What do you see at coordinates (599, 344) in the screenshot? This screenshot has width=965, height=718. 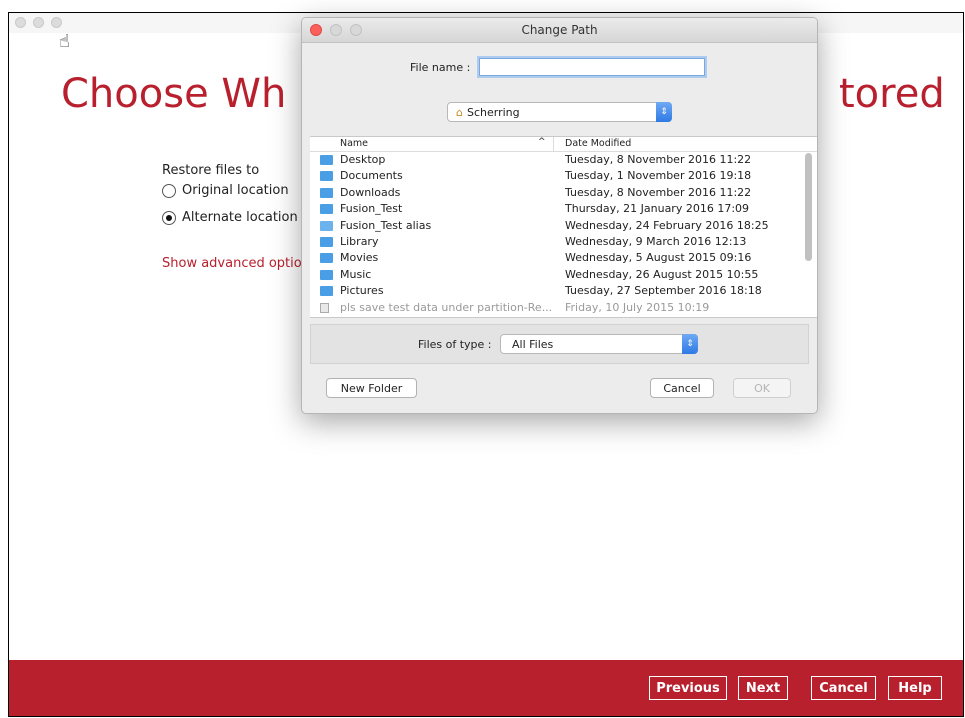 I see `files-of-type-dropdown: All Files ⇕` at bounding box center [599, 344].